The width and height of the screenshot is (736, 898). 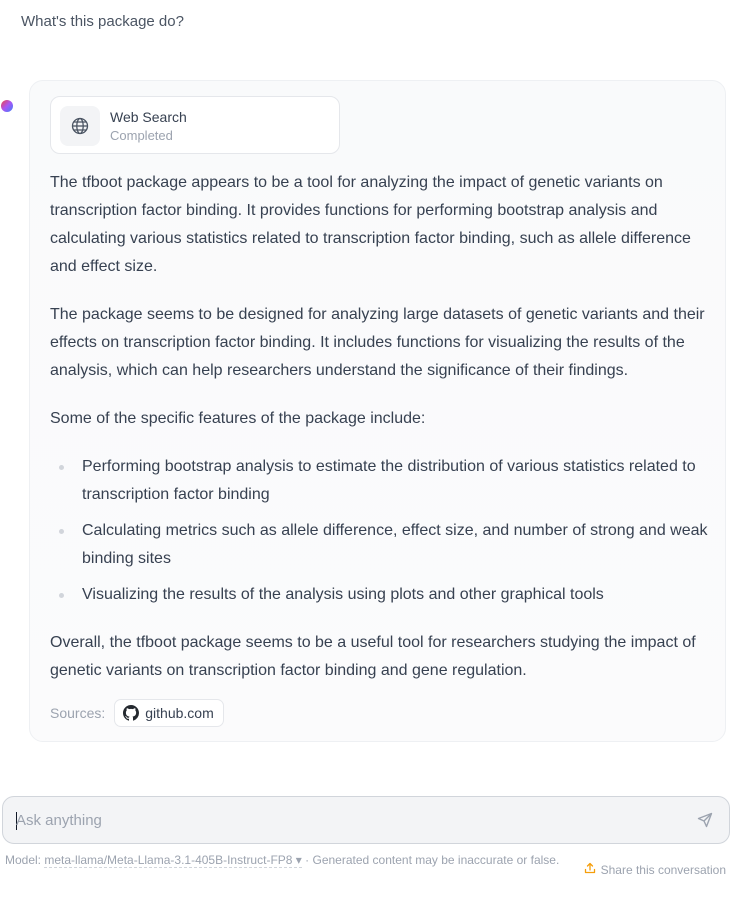 What do you see at coordinates (590, 869) in the screenshot?
I see `share-icon` at bounding box center [590, 869].